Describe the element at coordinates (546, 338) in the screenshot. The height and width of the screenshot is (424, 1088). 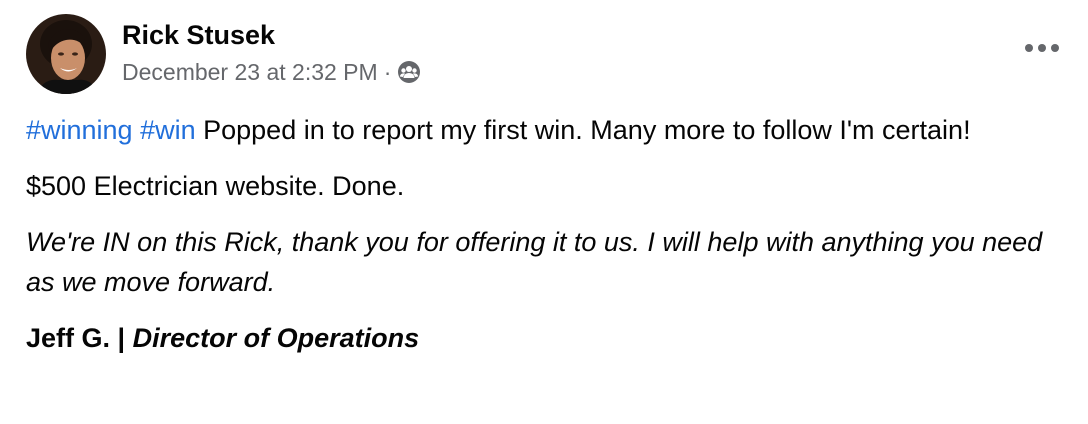
I see `post-signature: Jeff G. | Director of Operations` at that location.